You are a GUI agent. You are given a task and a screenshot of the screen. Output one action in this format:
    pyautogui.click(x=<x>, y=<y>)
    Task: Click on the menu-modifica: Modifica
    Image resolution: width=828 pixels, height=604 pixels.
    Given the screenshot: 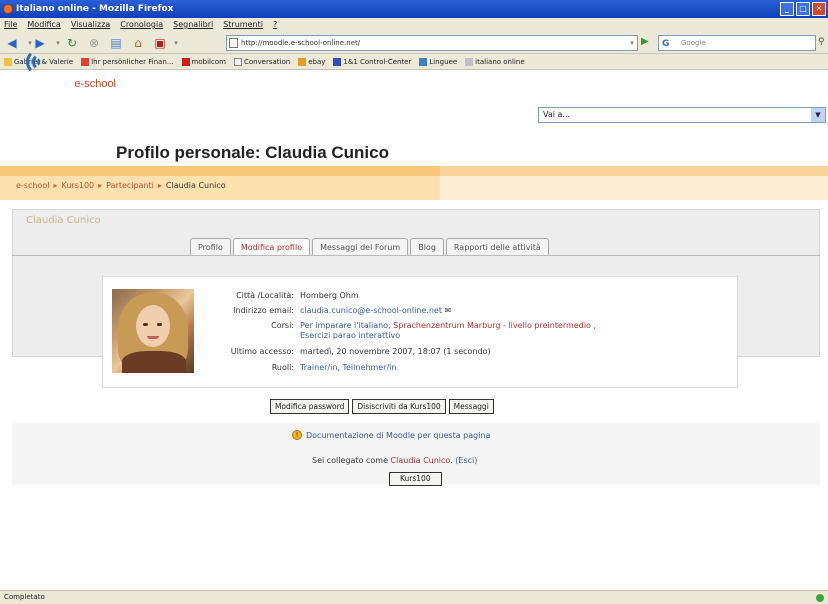 What is the action you would take?
    pyautogui.click(x=43, y=25)
    